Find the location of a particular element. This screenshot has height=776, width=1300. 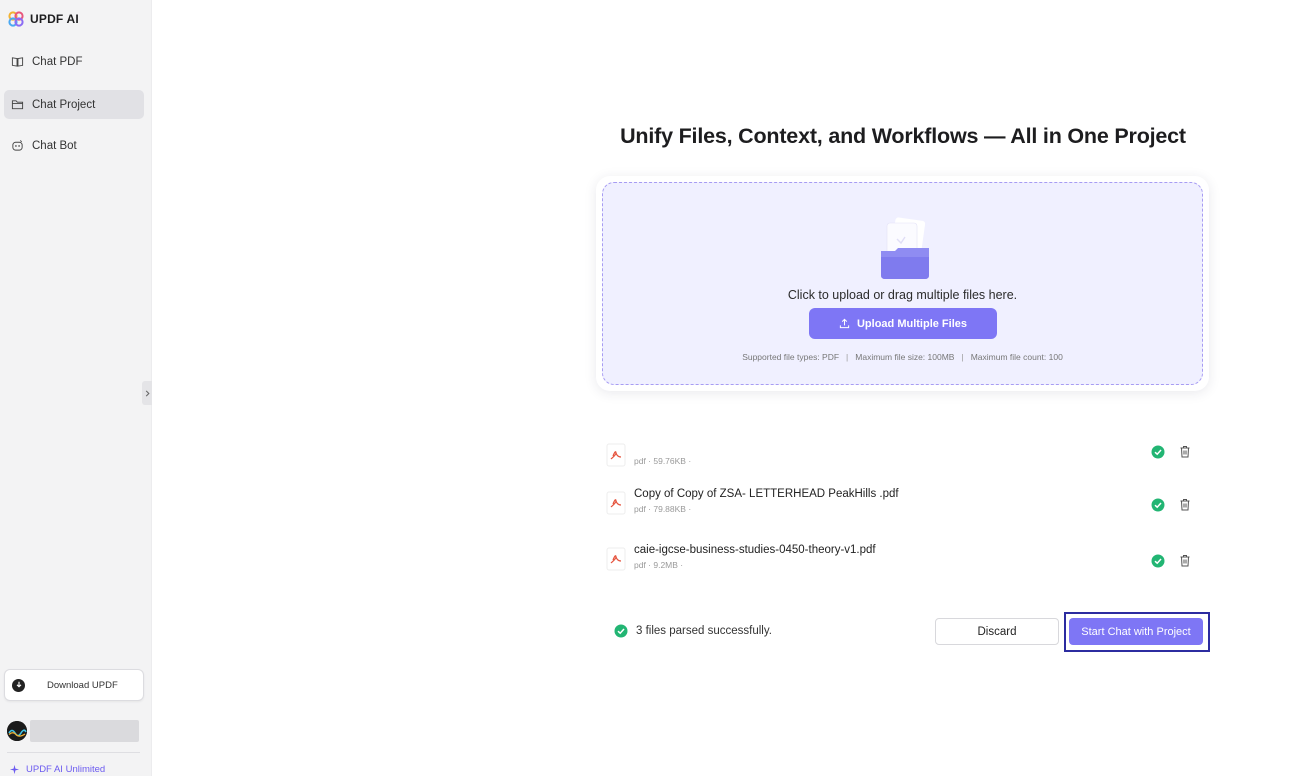

file-meta: pdf · 79.88KB · is located at coordinates (663, 509).